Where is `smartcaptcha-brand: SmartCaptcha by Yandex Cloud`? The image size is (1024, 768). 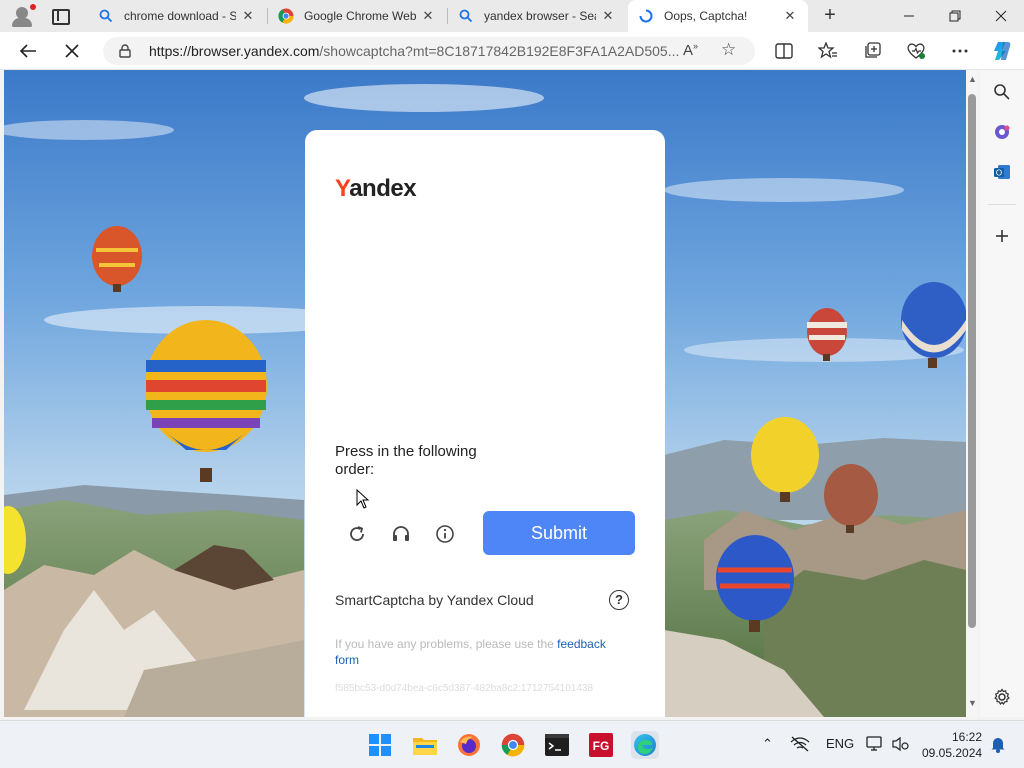
smartcaptcha-brand: SmartCaptcha by Yandex Cloud is located at coordinates (434, 600).